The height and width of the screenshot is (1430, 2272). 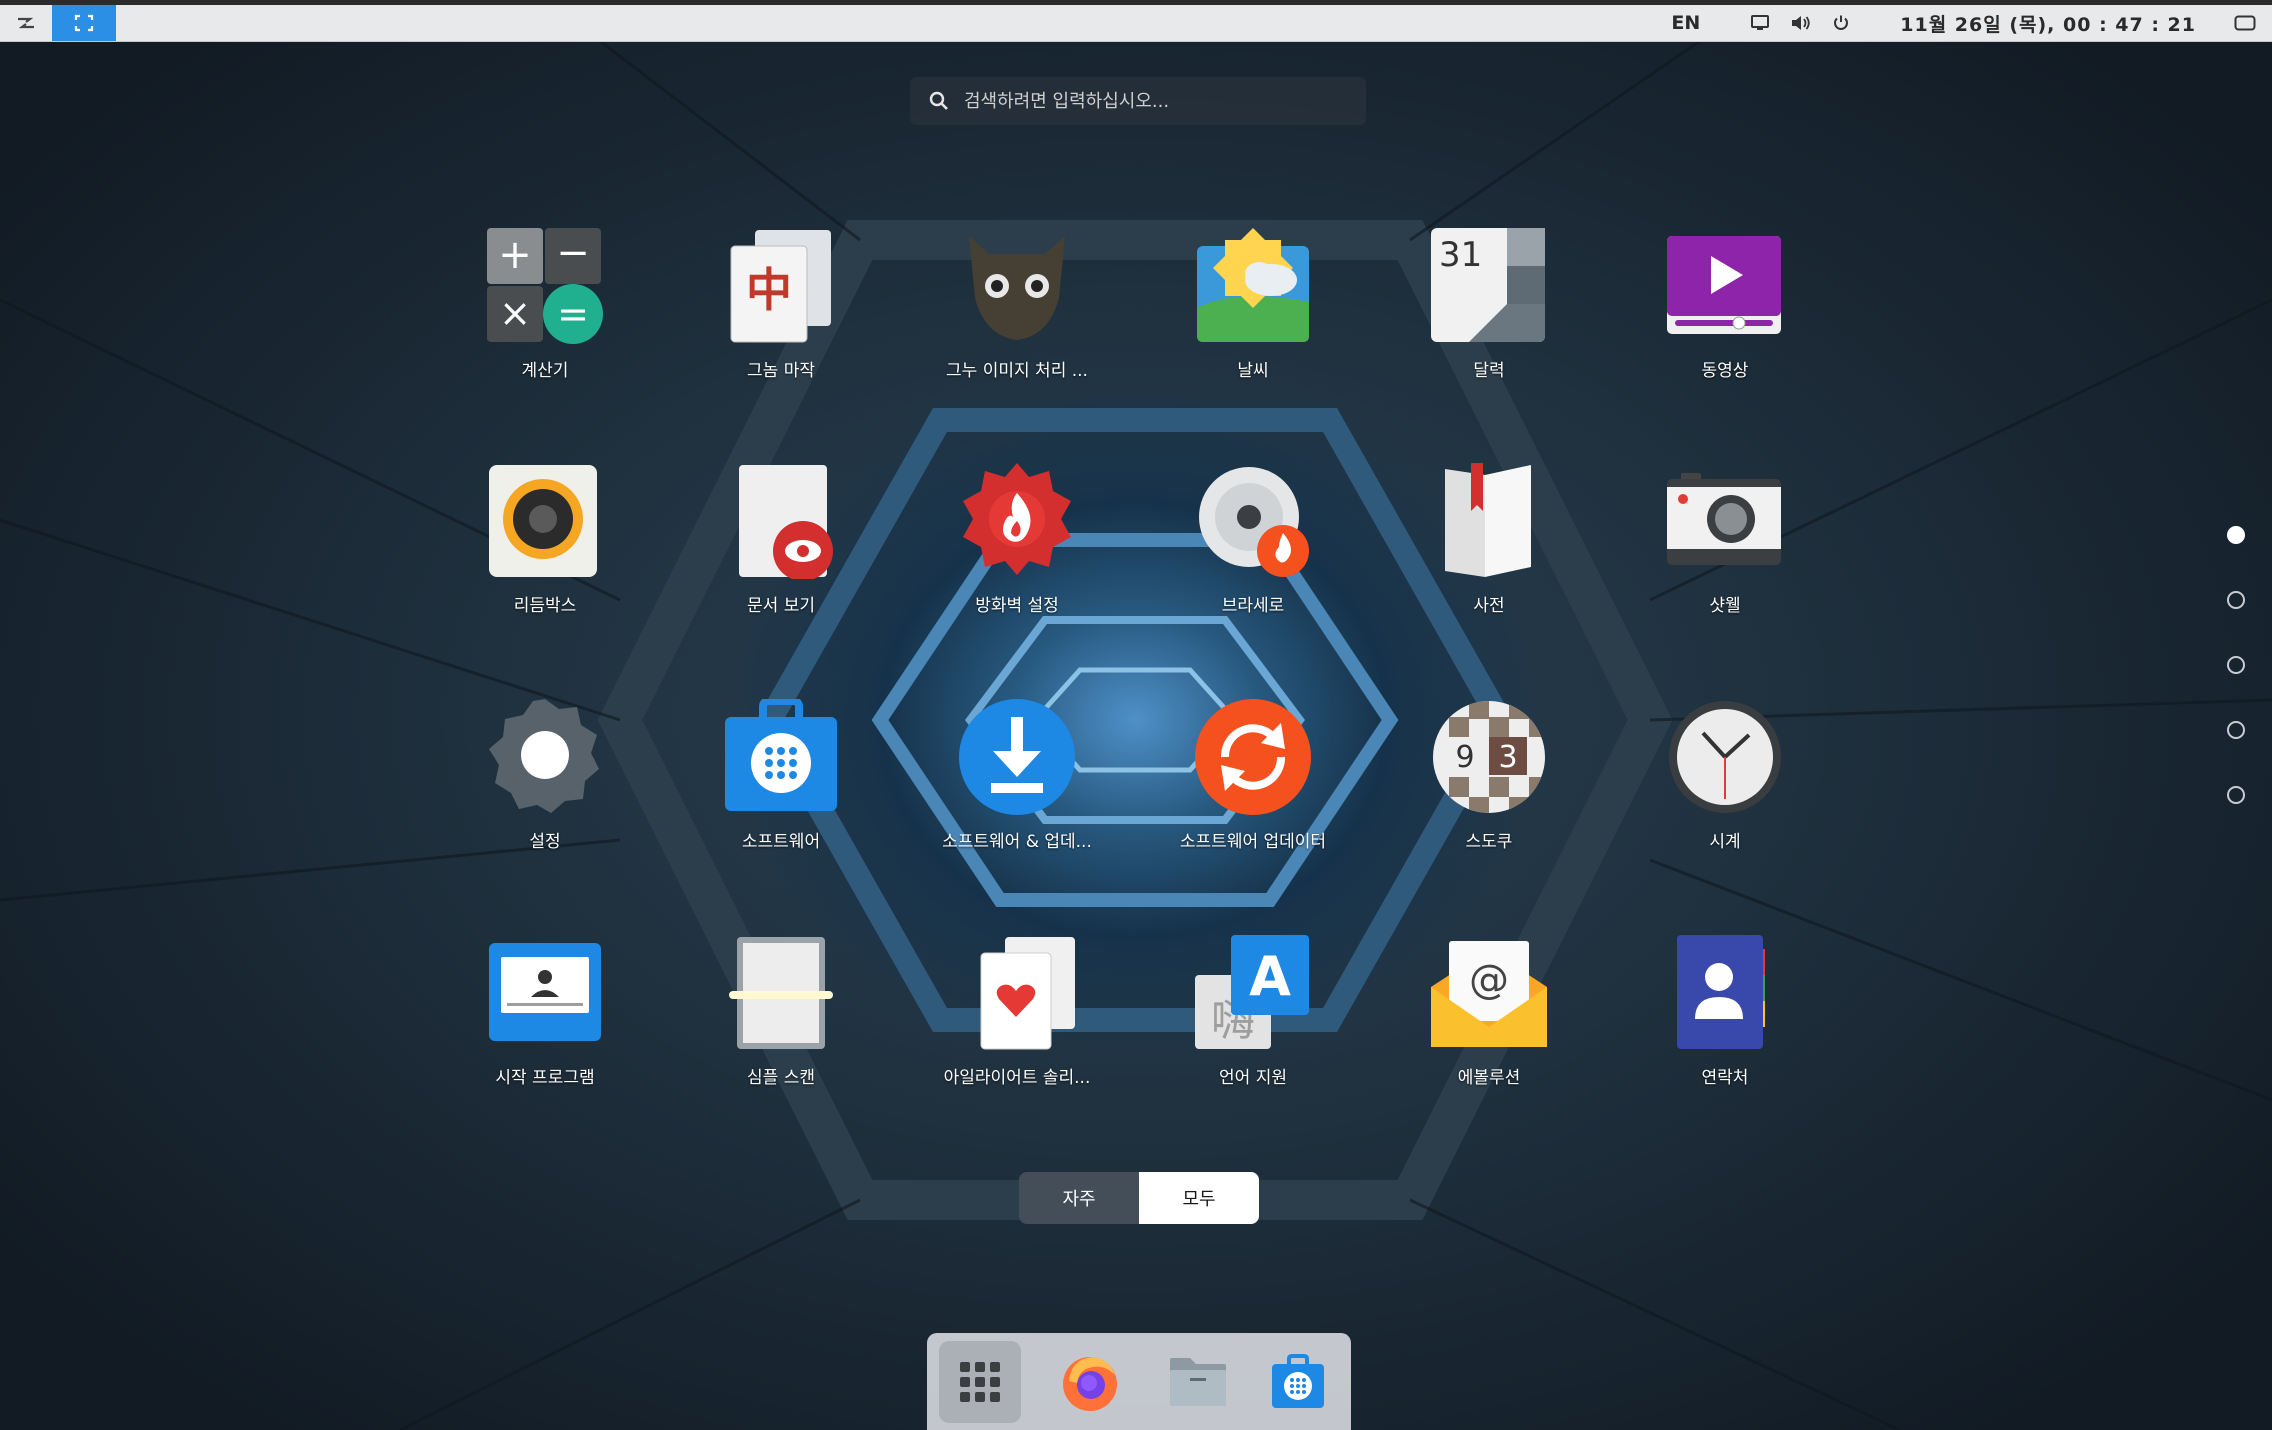 I want to click on category-toggle: 자주 모두, so click(x=1139, y=1198).